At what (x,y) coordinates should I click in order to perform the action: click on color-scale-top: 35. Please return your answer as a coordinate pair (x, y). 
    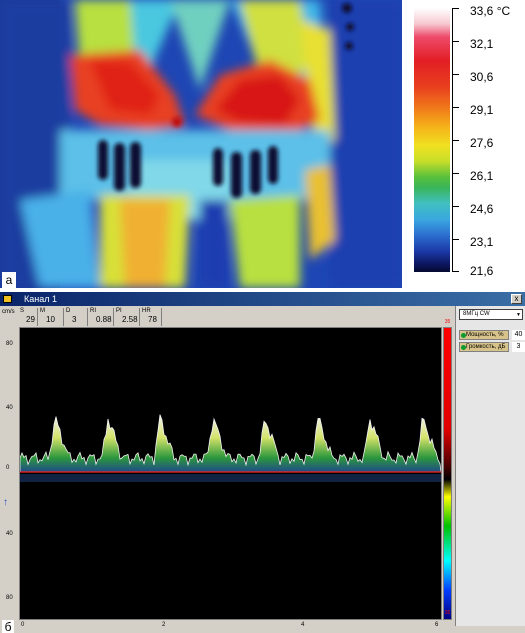
    Looking at the image, I should click on (447, 322).